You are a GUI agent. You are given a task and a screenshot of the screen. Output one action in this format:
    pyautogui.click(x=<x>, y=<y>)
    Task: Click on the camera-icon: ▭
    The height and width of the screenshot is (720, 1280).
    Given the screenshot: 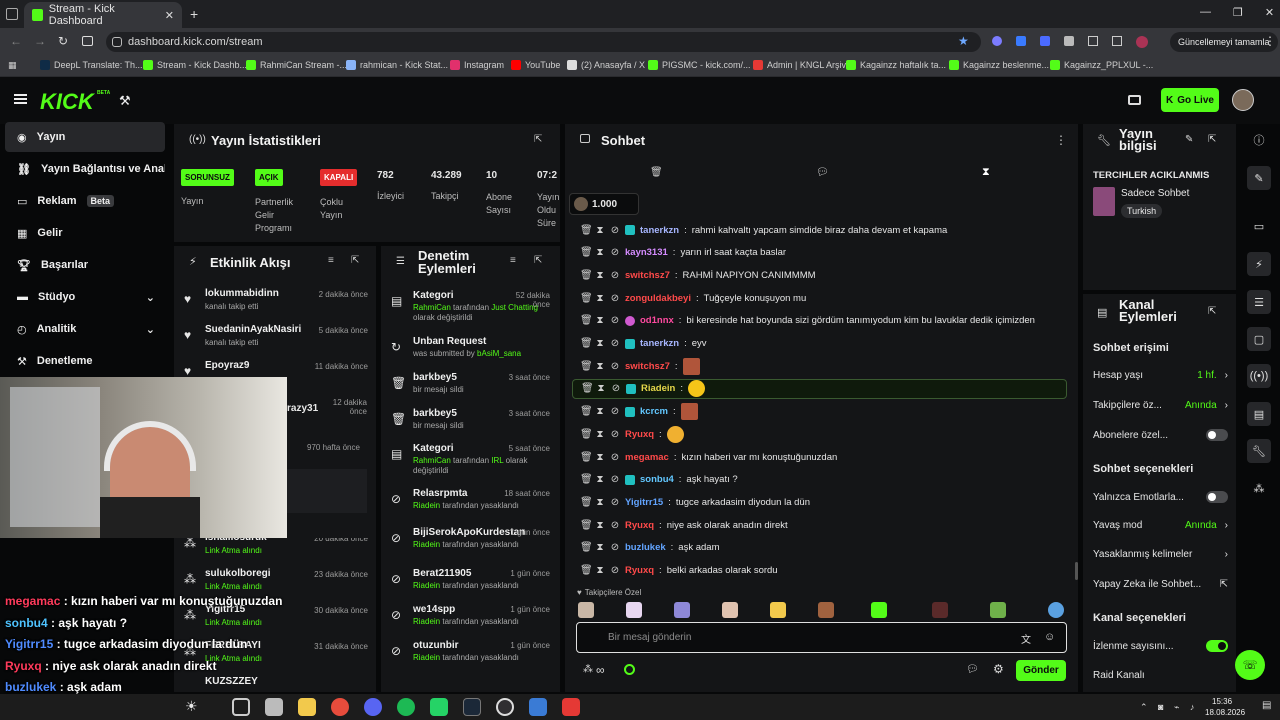 What is the action you would take?
    pyautogui.click(x=1259, y=226)
    